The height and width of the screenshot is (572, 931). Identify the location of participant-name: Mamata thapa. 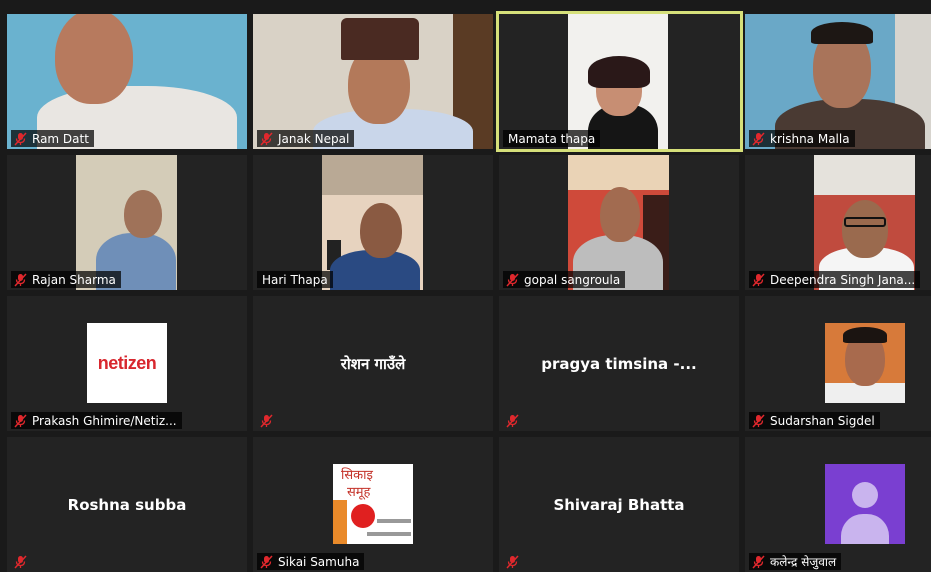
(552, 138).